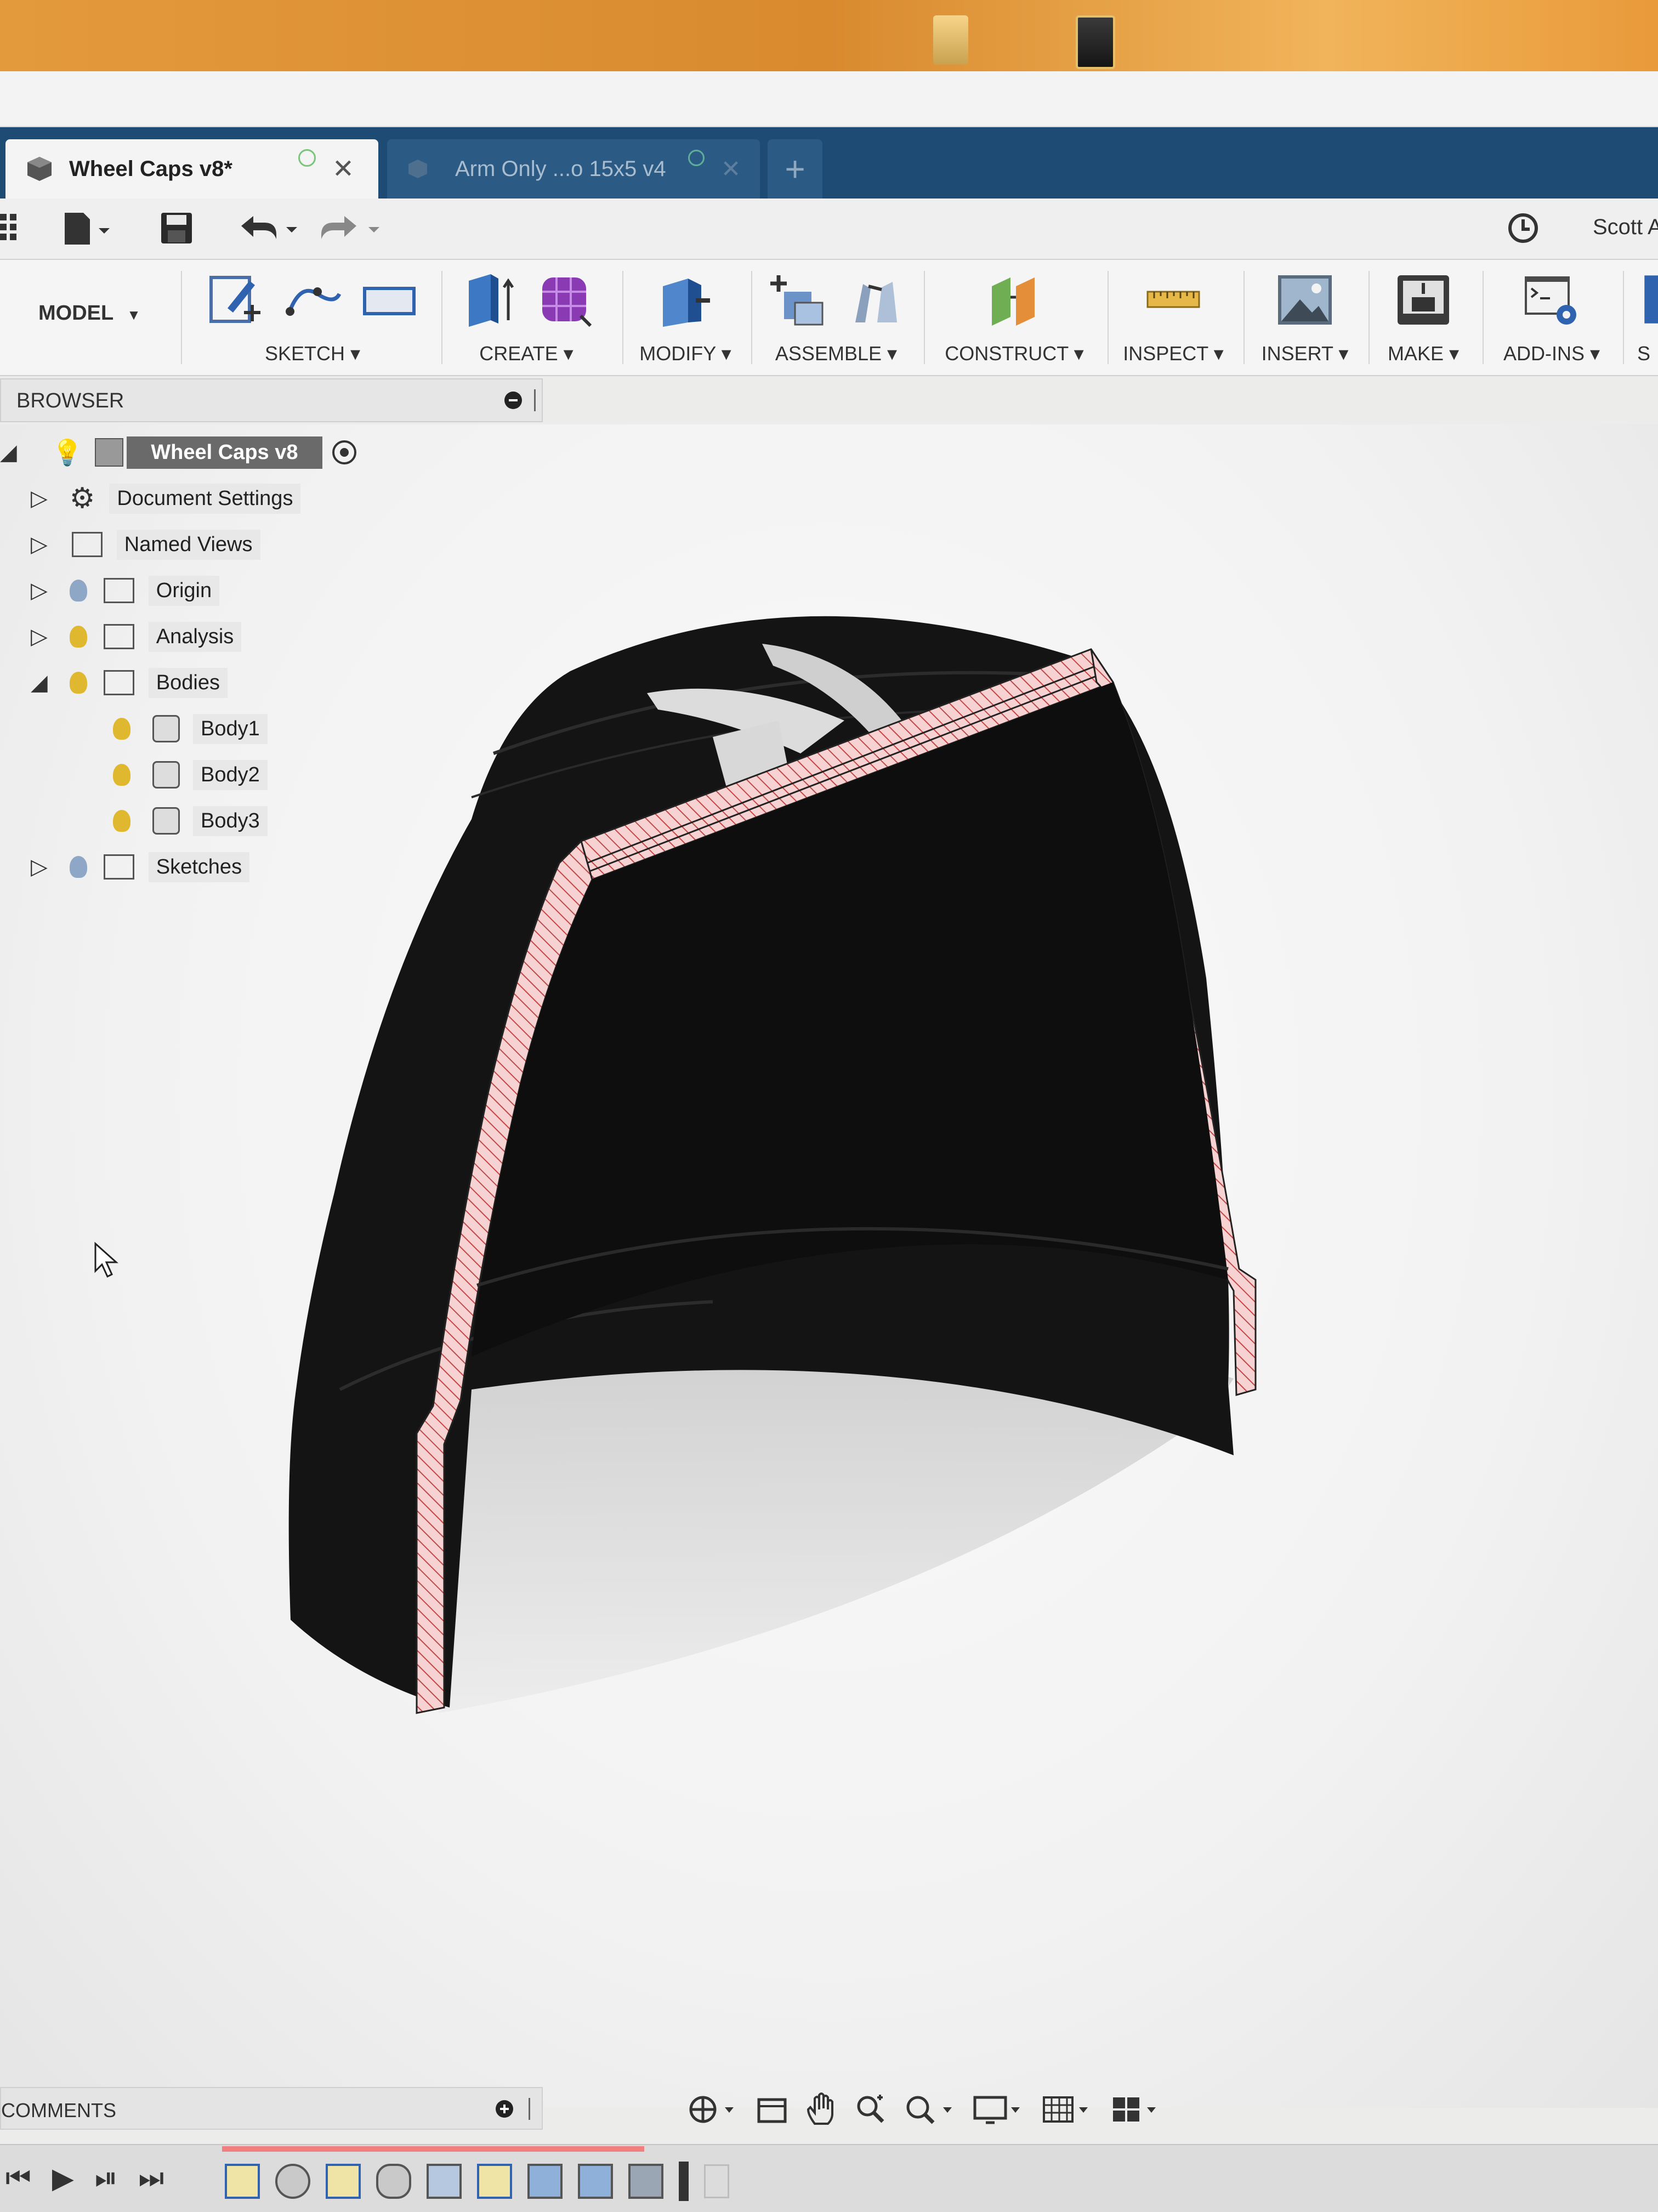 This screenshot has width=1658, height=2212. I want to click on orbit-icon, so click(712, 2109).